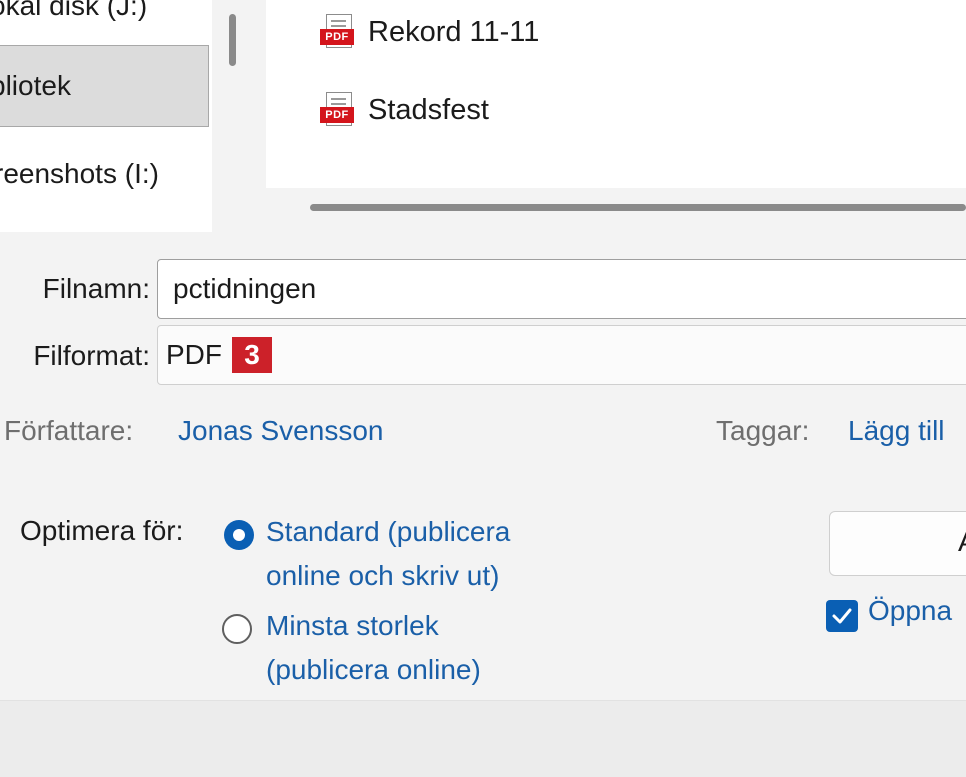  Describe the element at coordinates (79, 174) in the screenshot. I see `nav-item-screenshots: reenshots (I:)` at that location.